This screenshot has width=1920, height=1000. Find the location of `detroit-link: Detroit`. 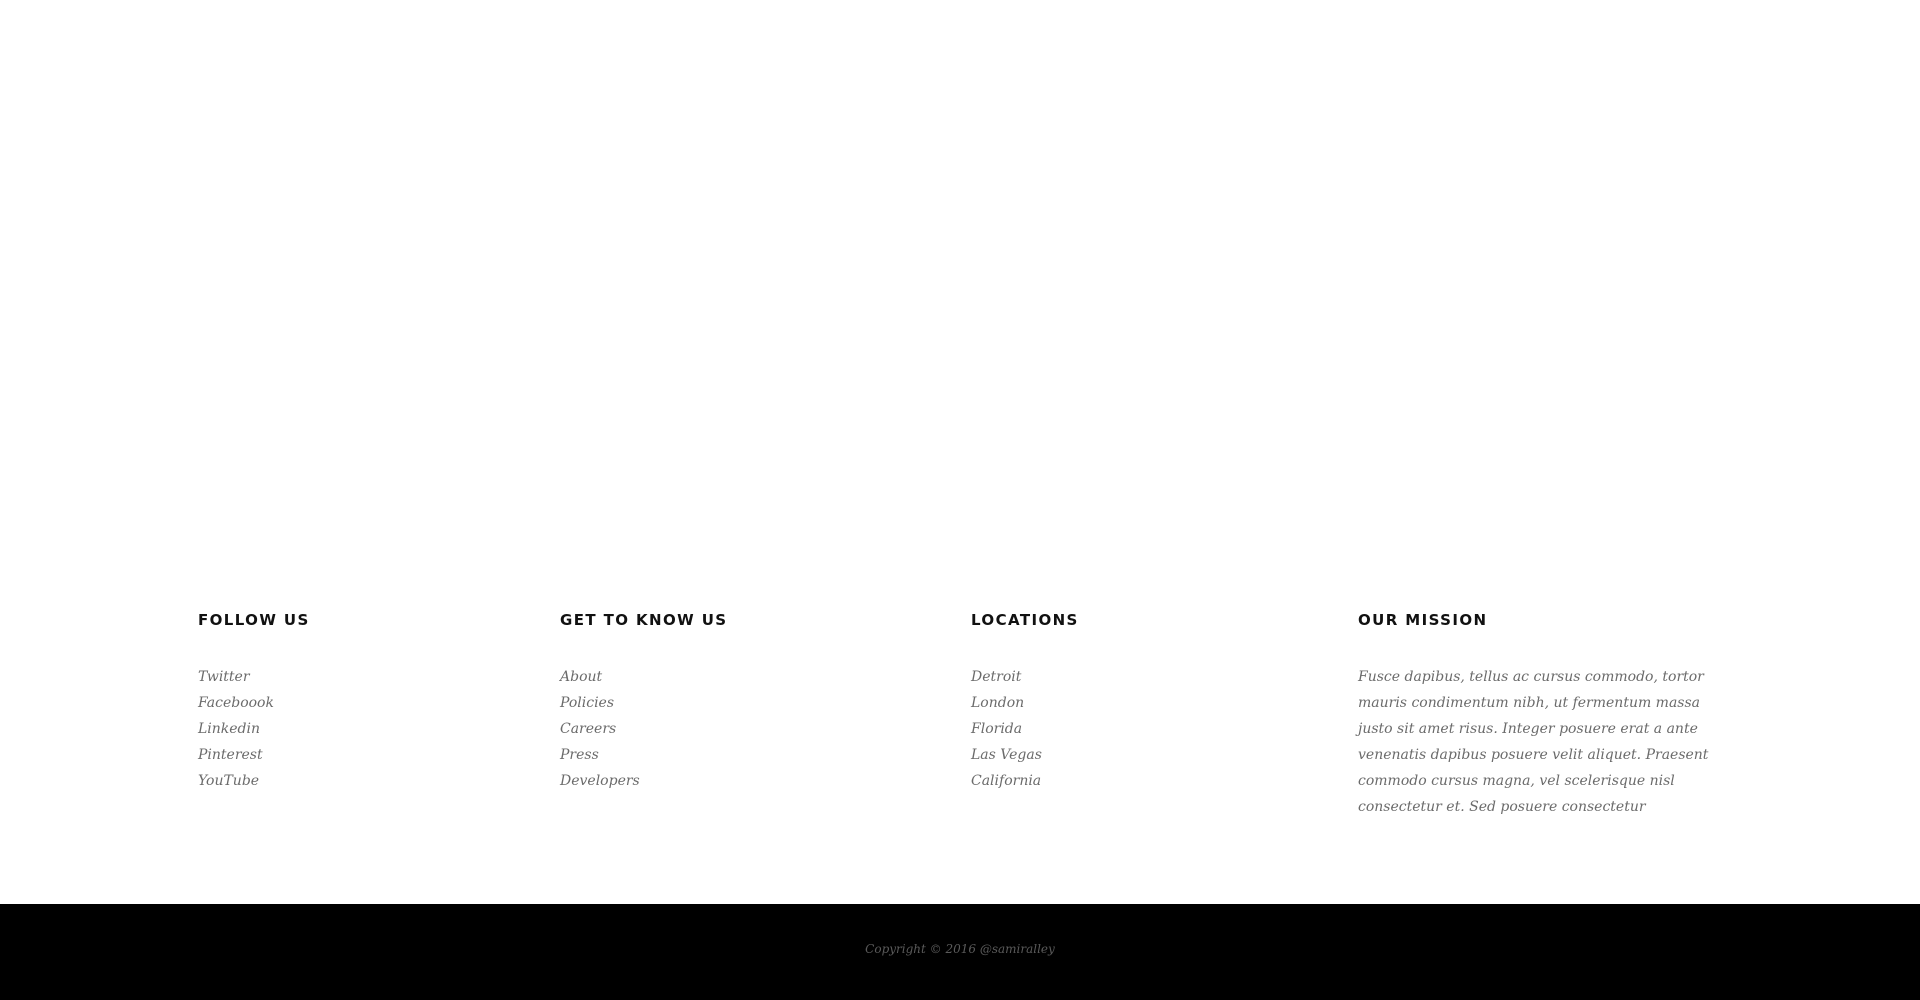

detroit-link: Detroit is located at coordinates (996, 677).